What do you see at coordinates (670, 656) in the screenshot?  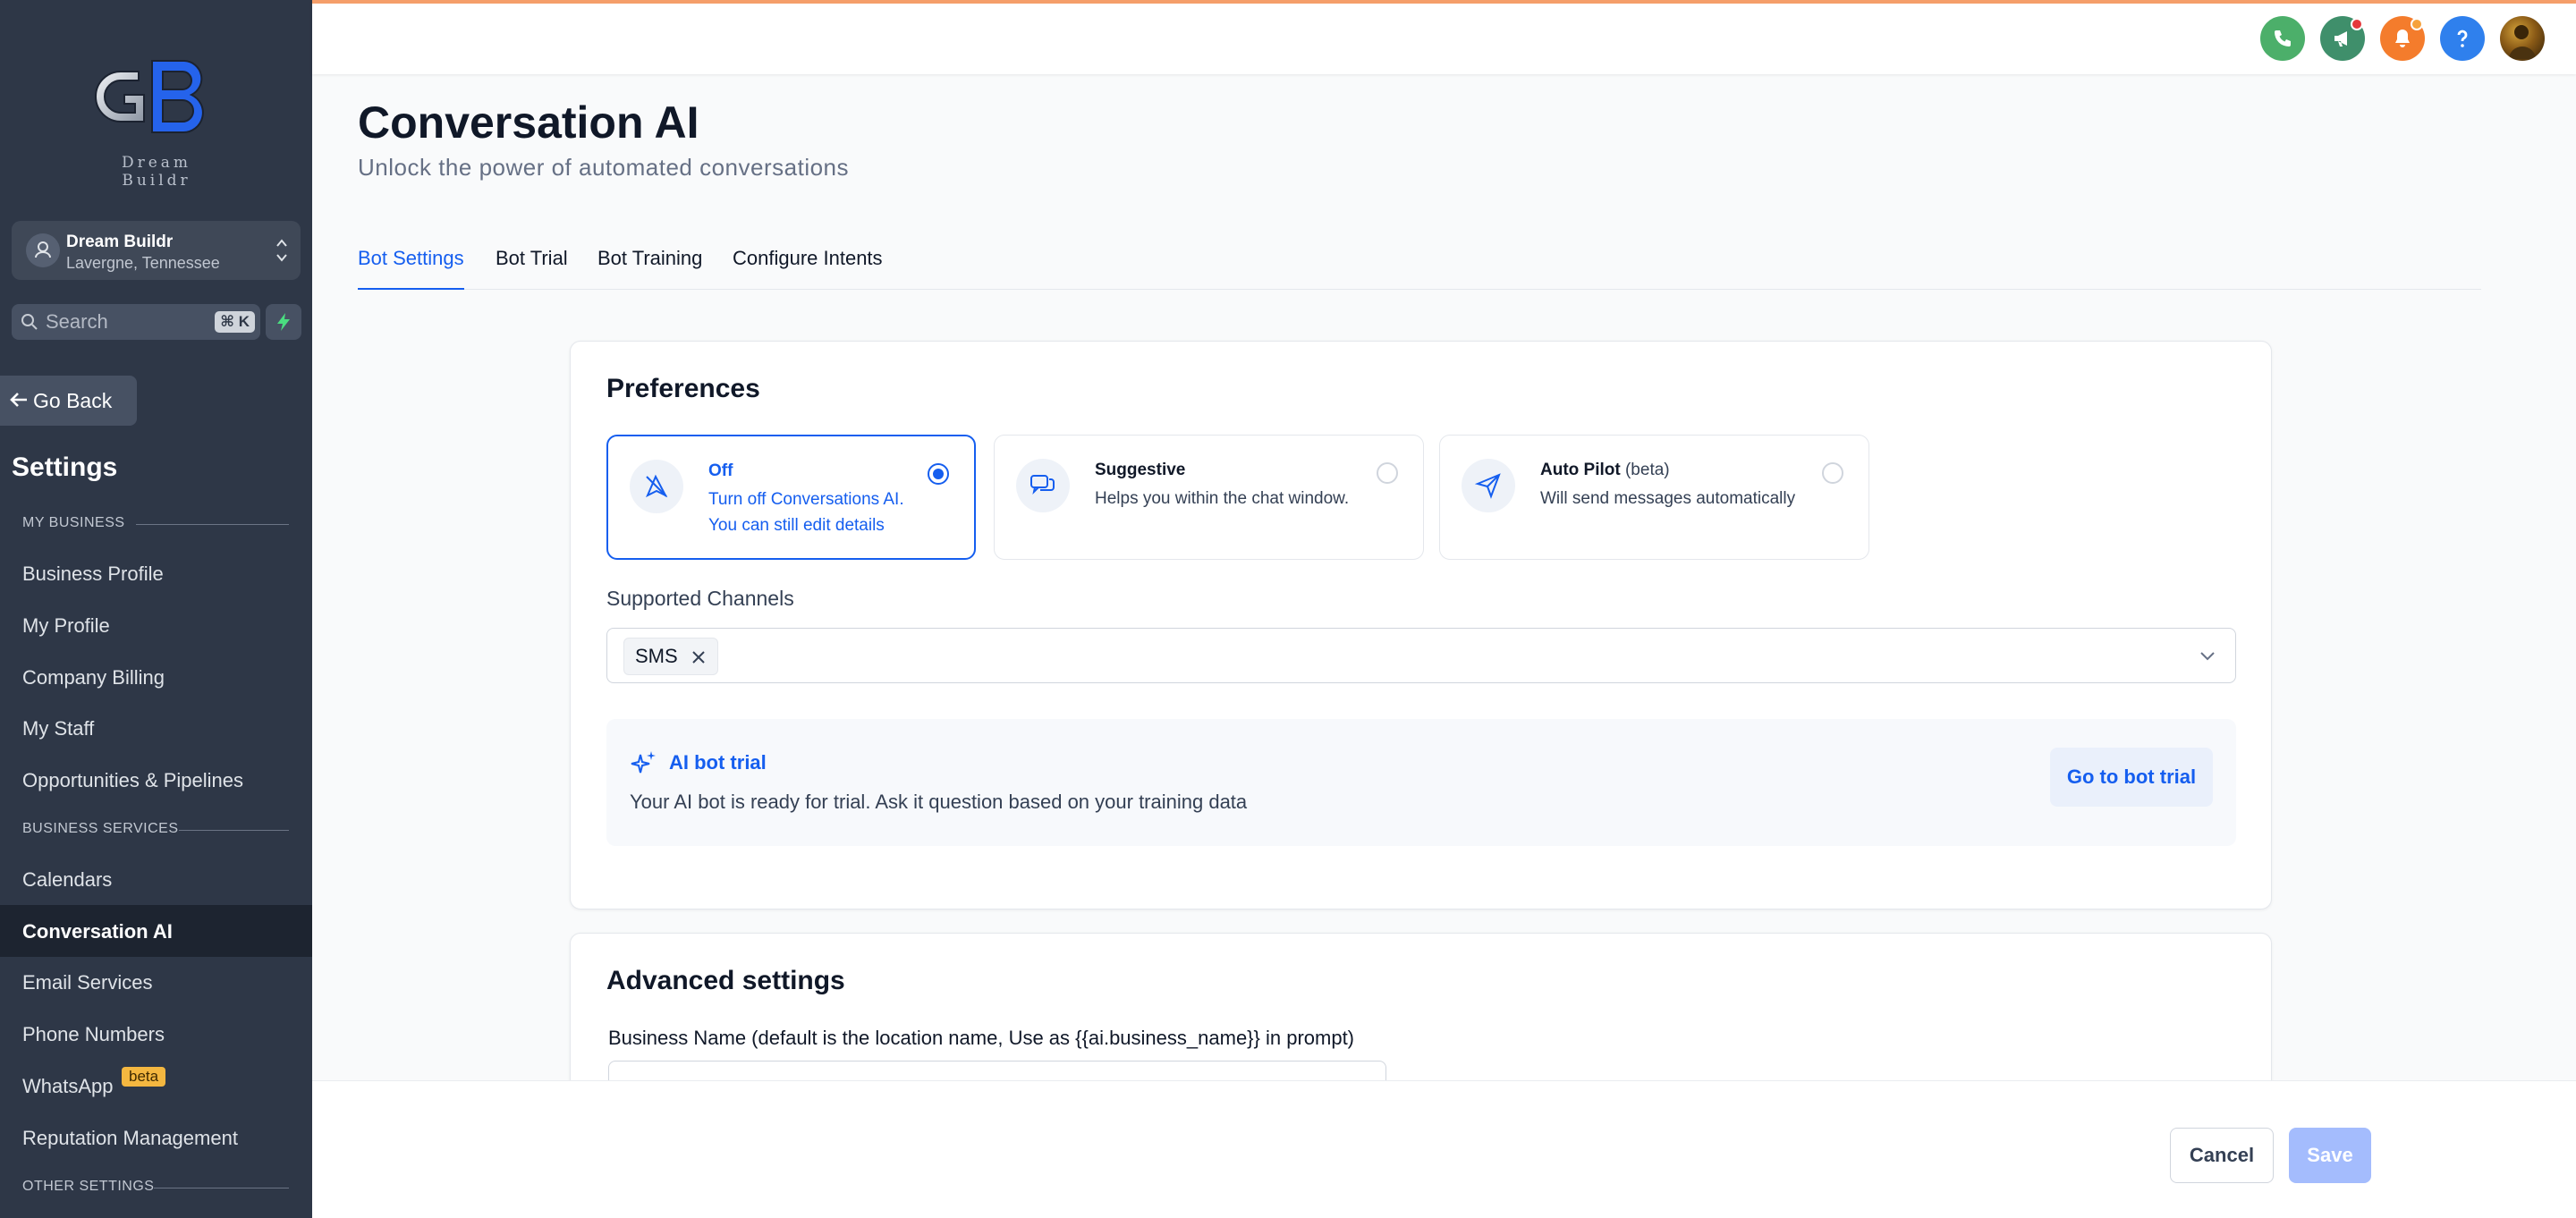 I see `channel-chip: SMS` at bounding box center [670, 656].